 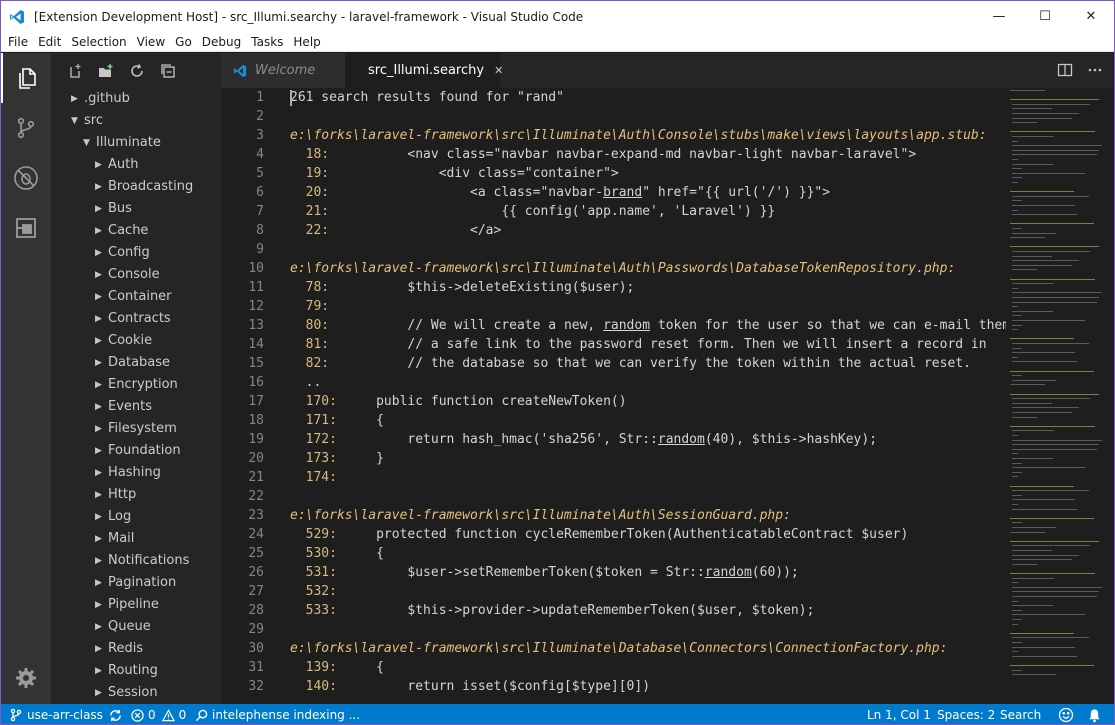 I want to click on tree-item: ▶ Routing, so click(x=136, y=671).